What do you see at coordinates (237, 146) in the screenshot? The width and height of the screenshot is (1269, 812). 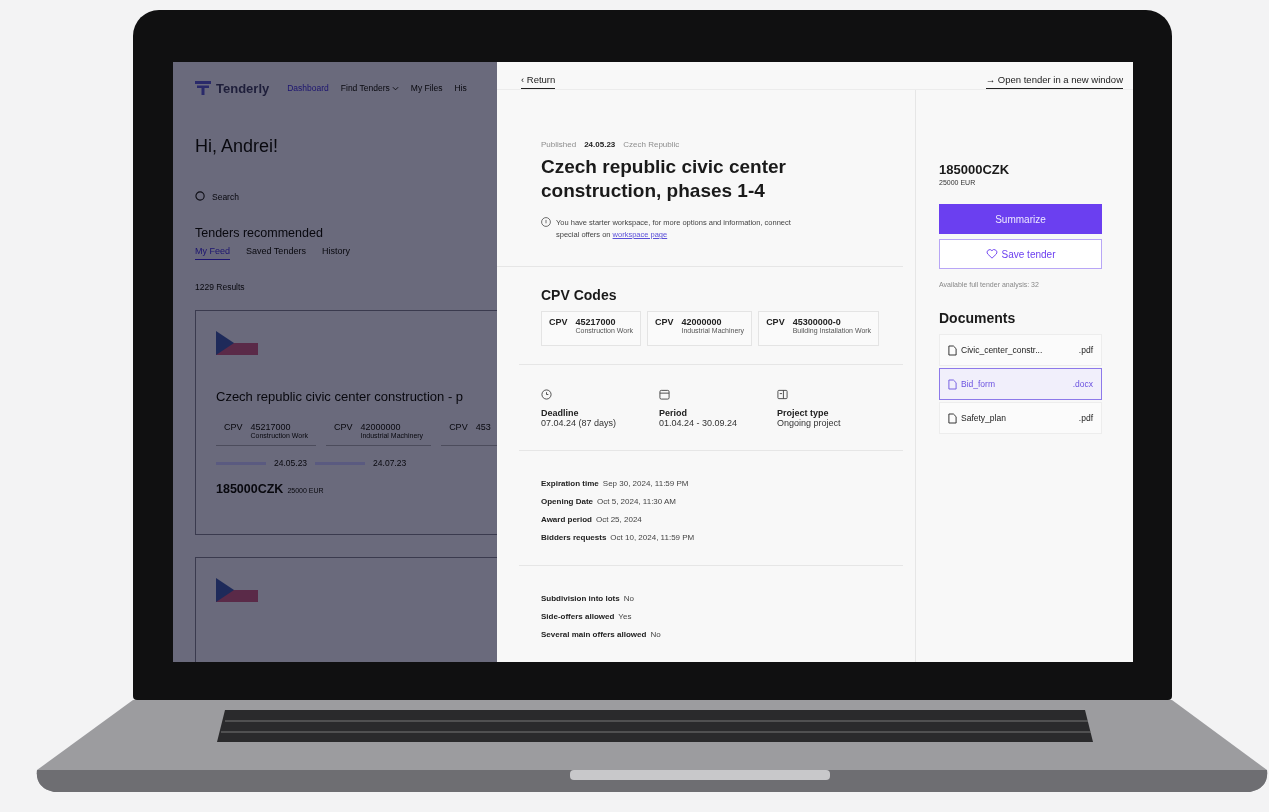 I see `greeting-heading: Hi, Andrei!` at bounding box center [237, 146].